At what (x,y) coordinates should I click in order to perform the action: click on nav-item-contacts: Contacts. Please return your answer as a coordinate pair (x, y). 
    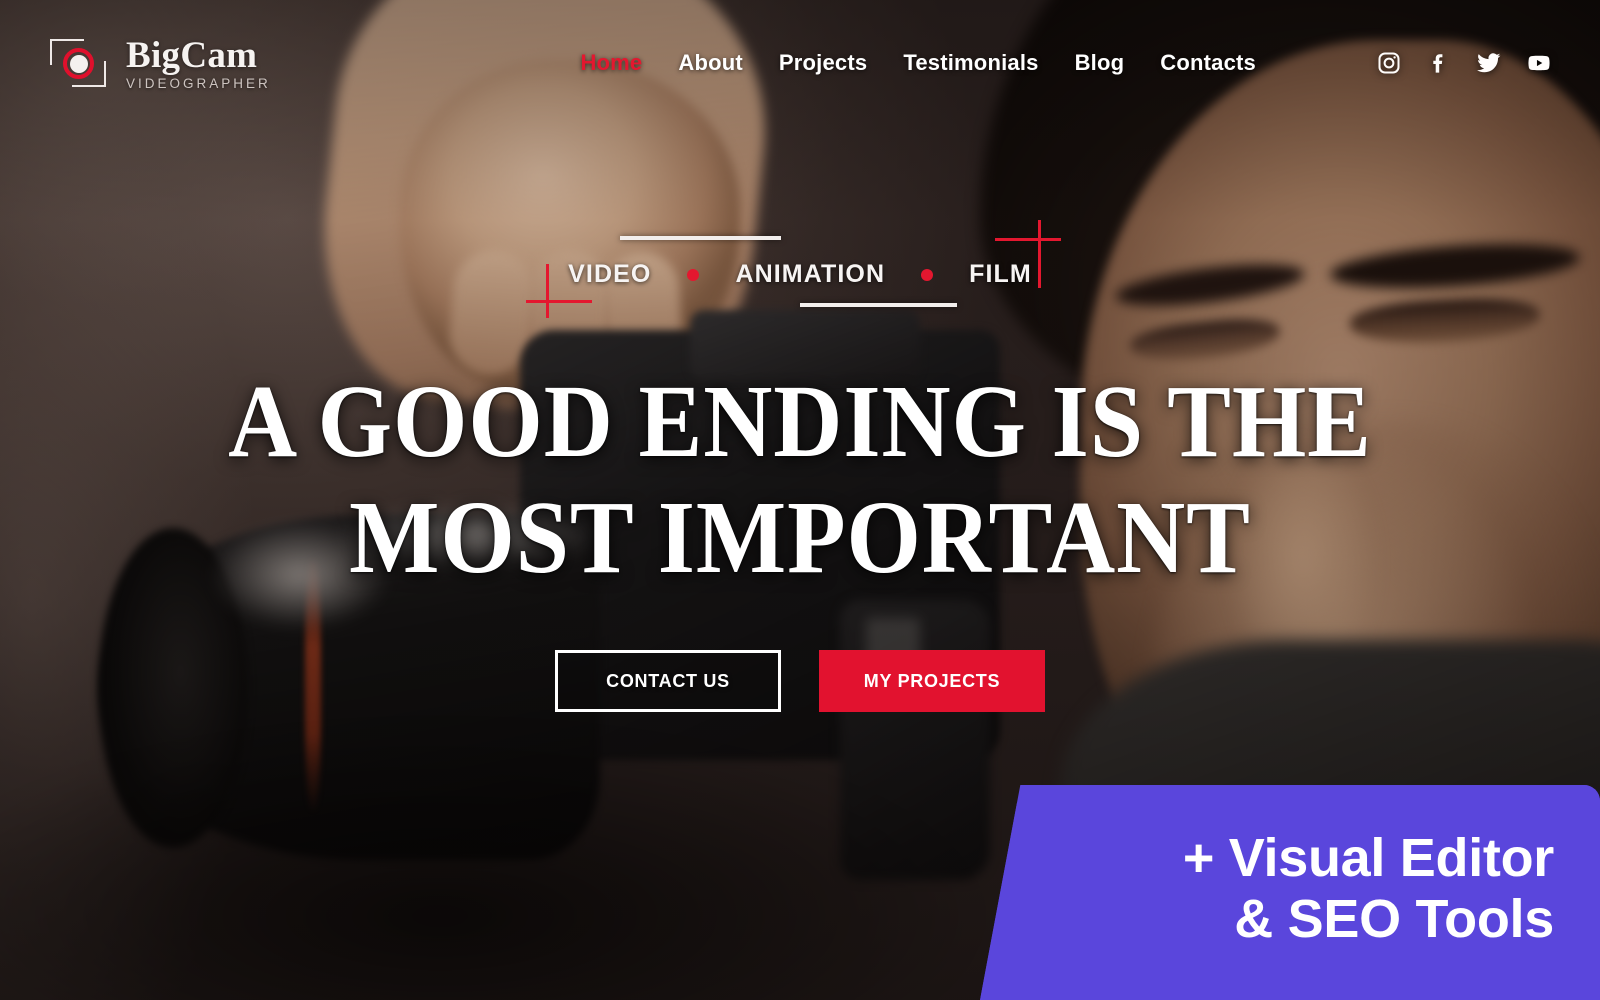
    Looking at the image, I should click on (1208, 63).